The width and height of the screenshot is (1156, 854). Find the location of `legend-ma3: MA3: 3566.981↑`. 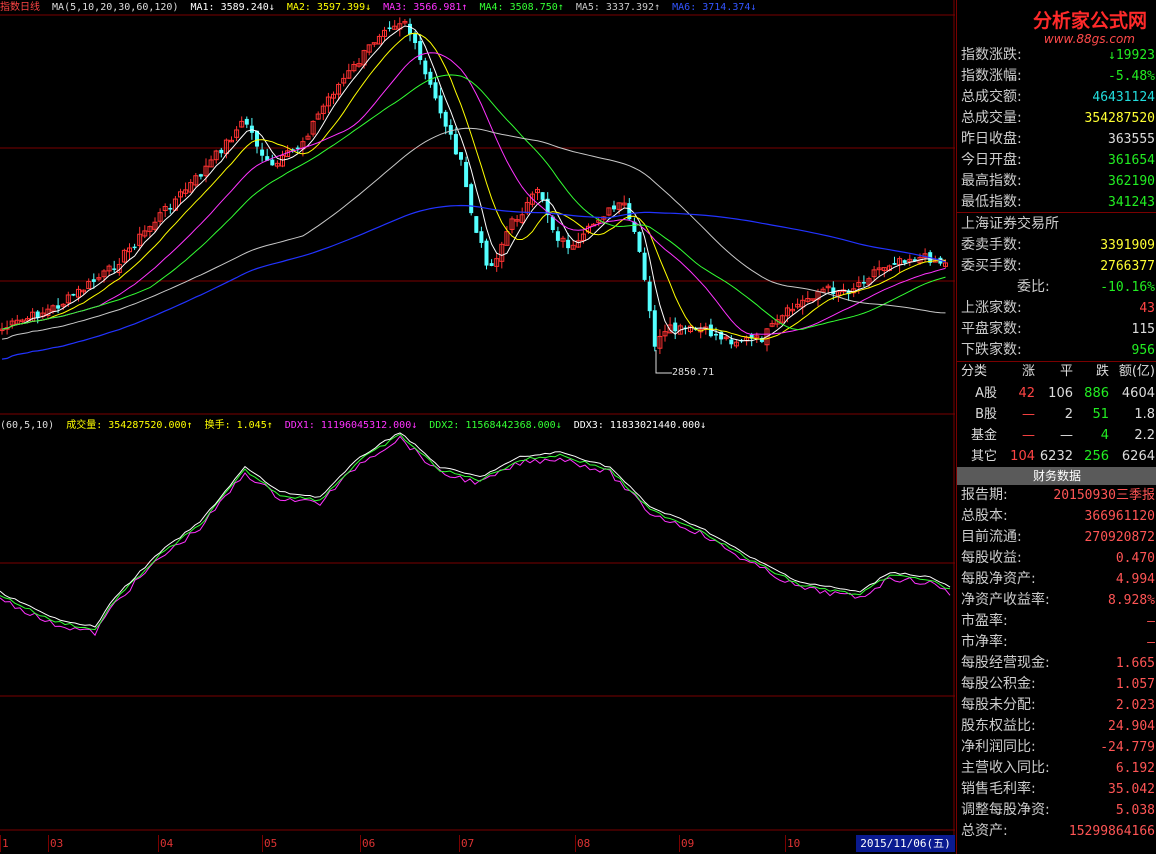

legend-ma3: MA3: 3566.981↑ is located at coordinates (425, 7).